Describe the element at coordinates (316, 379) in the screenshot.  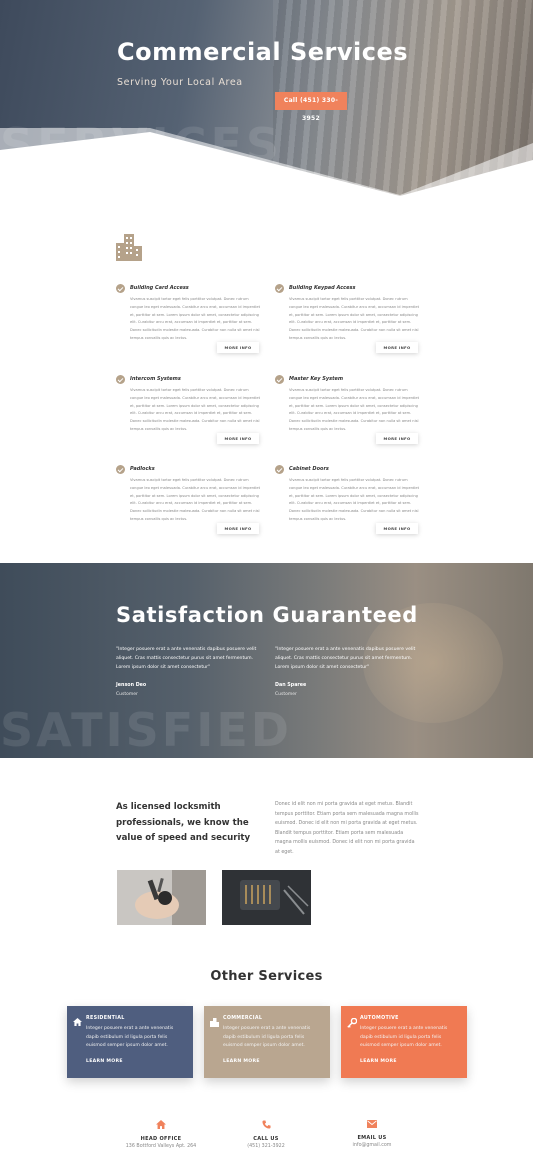
I see `service-title: Master Key System` at that location.